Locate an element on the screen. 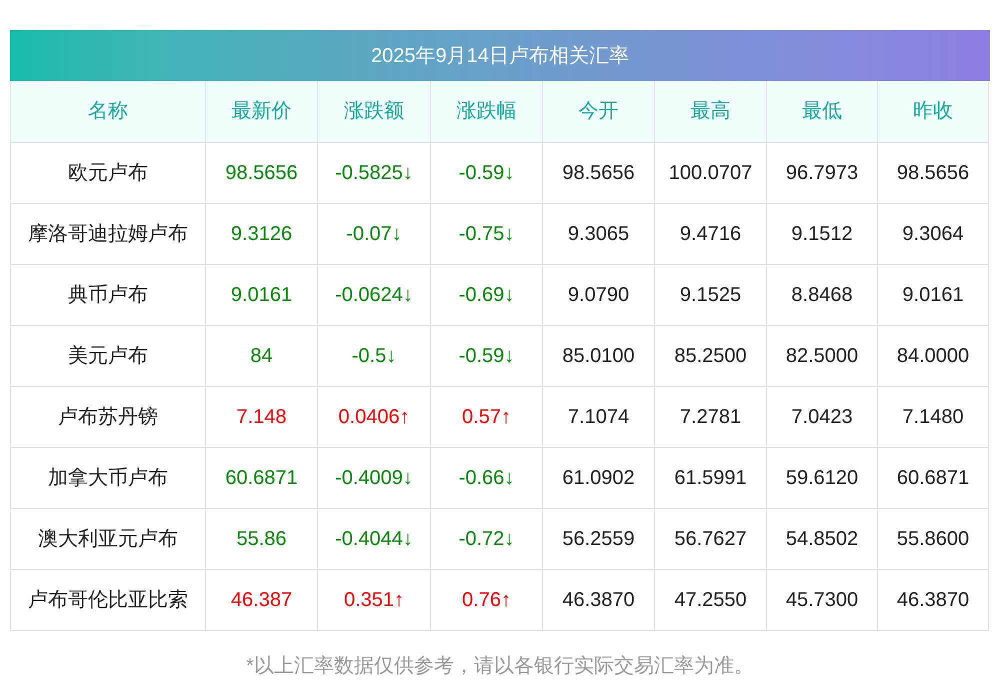  table-cell: 56.2559 is located at coordinates (598, 538).